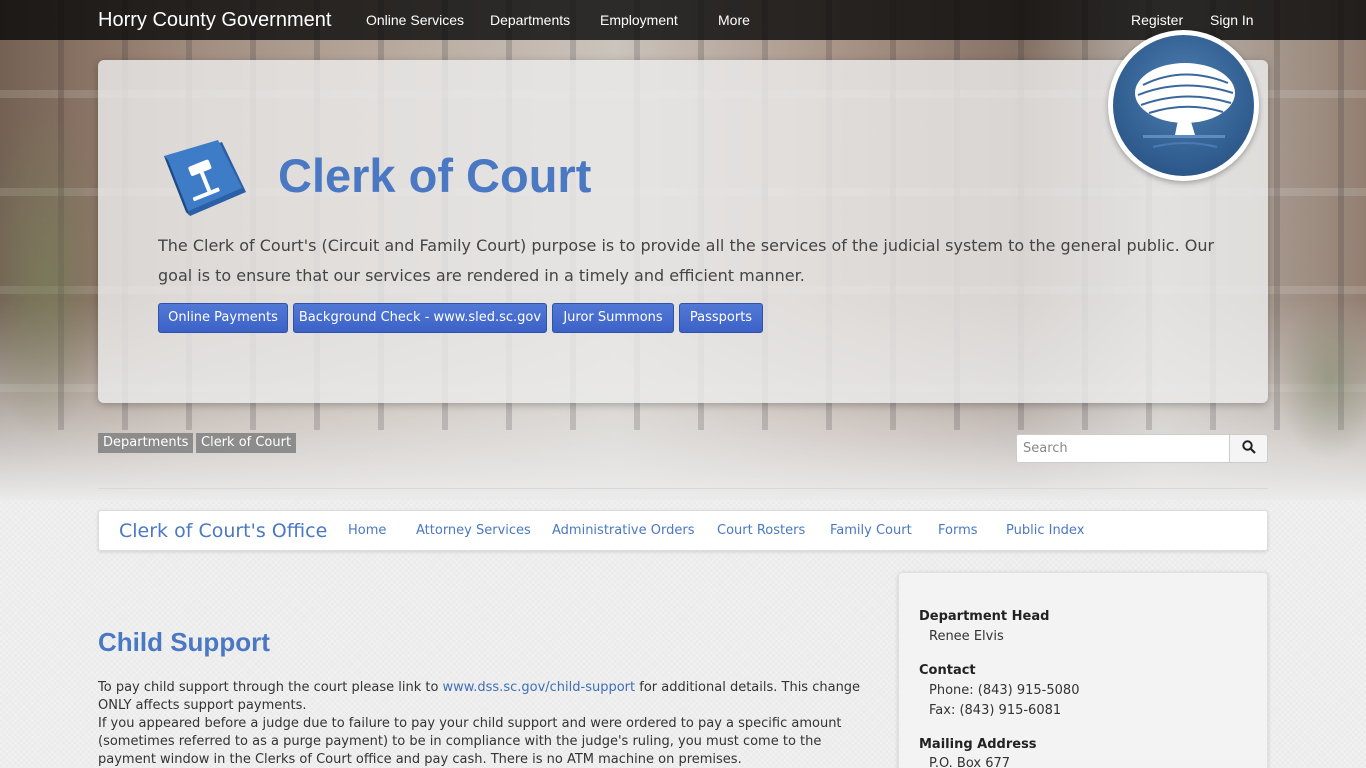 The image size is (1366, 768). I want to click on background-check-button: Background Check - www.sled.sc.gov, so click(420, 318).